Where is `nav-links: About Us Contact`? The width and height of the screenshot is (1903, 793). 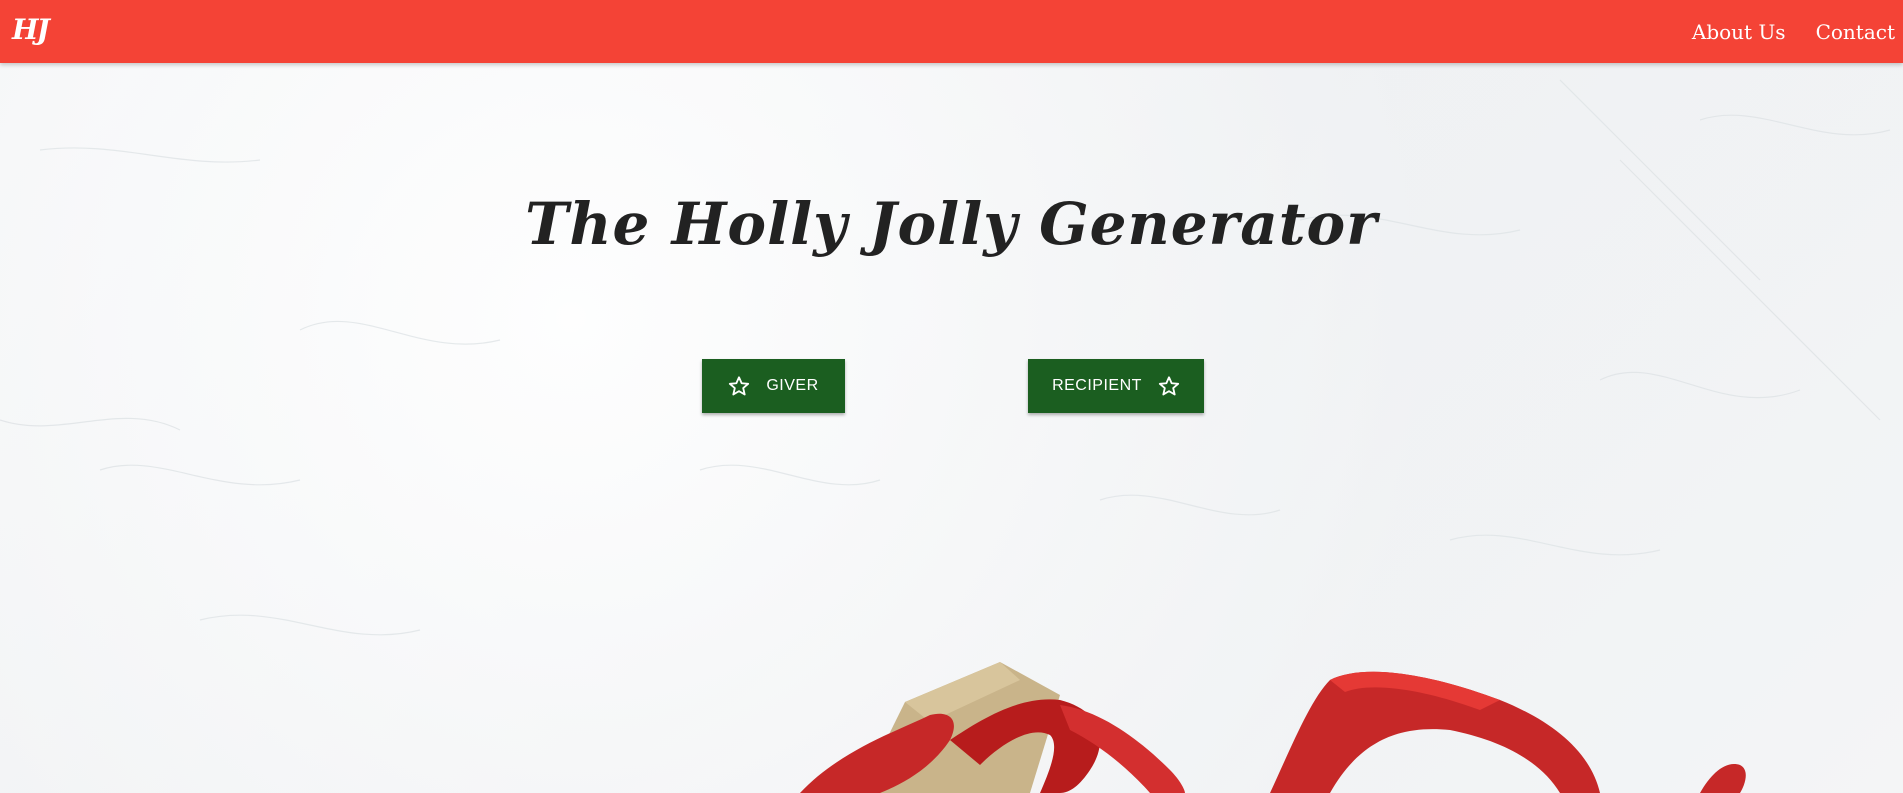
nav-links: About Us Contact is located at coordinates (1778, 31).